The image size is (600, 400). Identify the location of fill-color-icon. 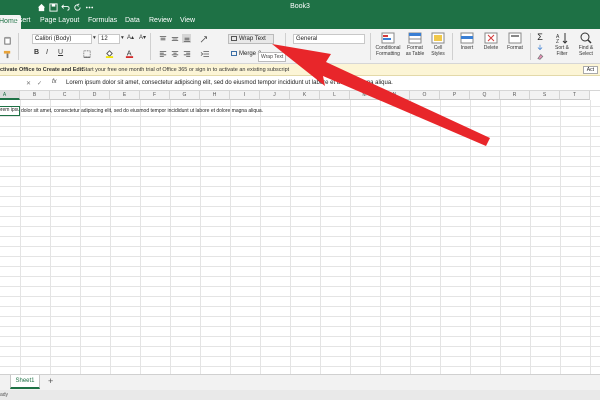
(109, 53).